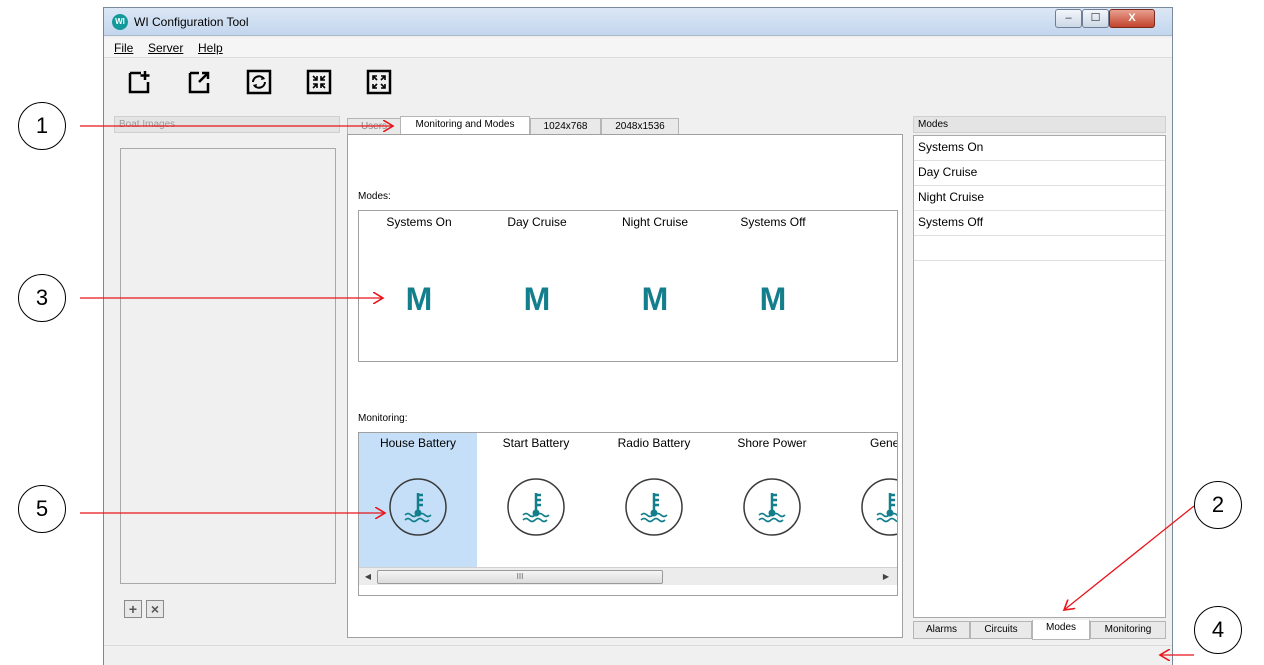  I want to click on mode-item-night-cruise: Night Cruise M, so click(655, 286).